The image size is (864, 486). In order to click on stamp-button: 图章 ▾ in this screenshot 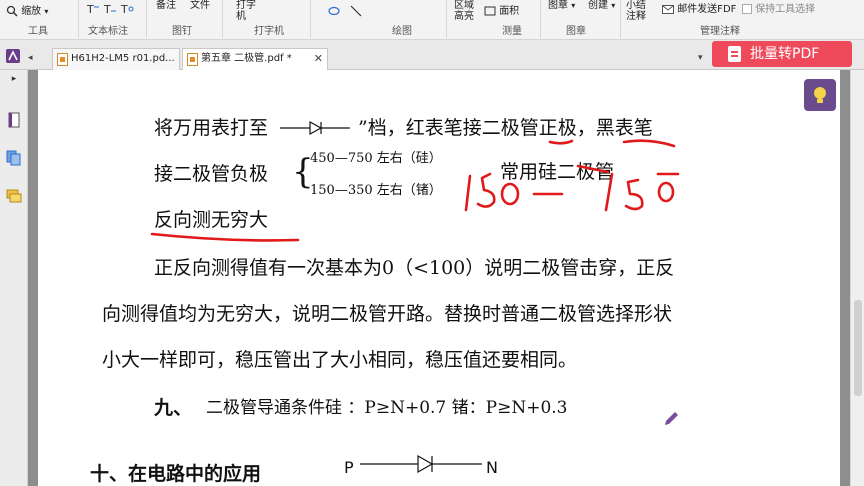, I will do `click(561, 6)`.